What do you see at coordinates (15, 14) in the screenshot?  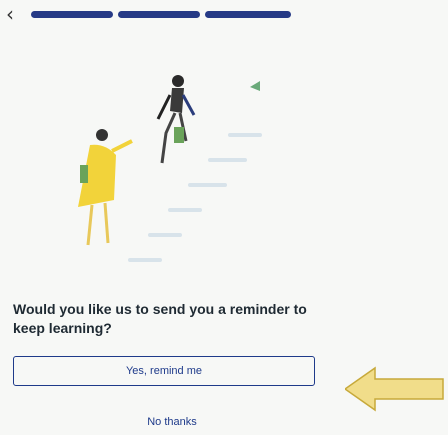 I see `back-button: ‹` at bounding box center [15, 14].